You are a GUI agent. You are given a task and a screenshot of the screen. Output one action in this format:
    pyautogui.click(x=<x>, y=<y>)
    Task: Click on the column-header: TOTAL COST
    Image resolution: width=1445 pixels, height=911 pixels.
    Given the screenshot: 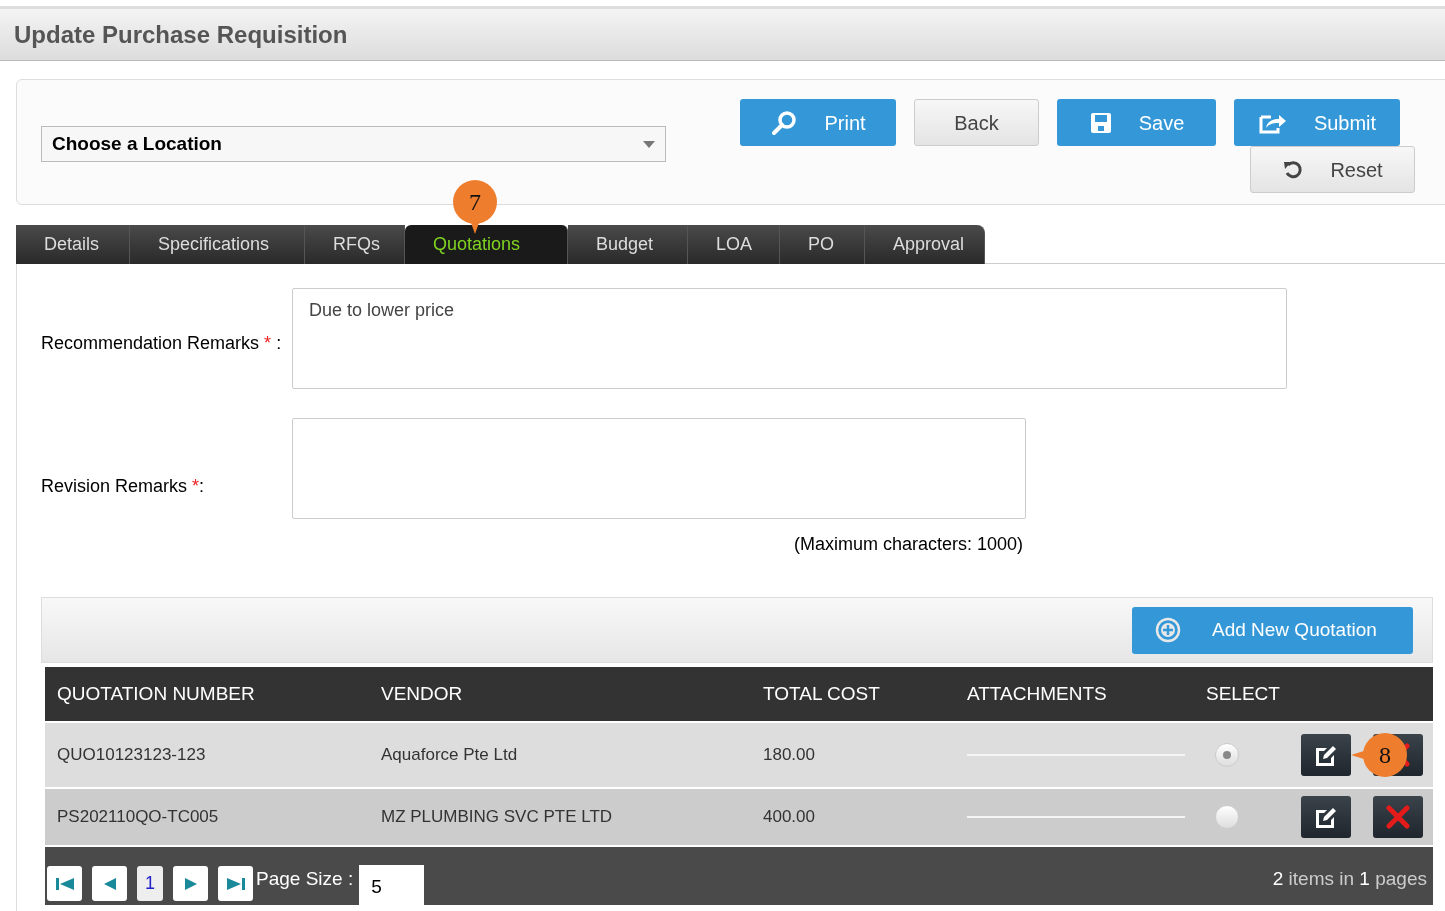 What is the action you would take?
    pyautogui.click(x=822, y=693)
    